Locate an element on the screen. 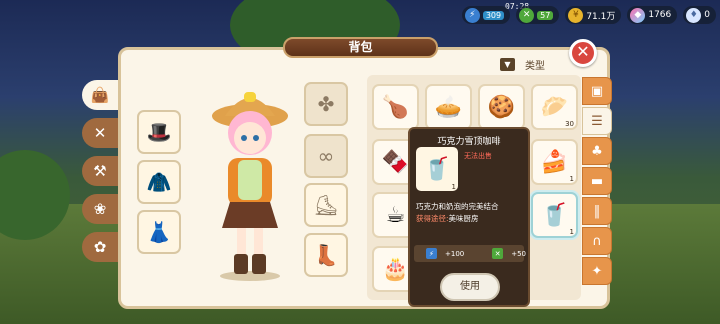  tab-seed: ∩ is located at coordinates (597, 241).